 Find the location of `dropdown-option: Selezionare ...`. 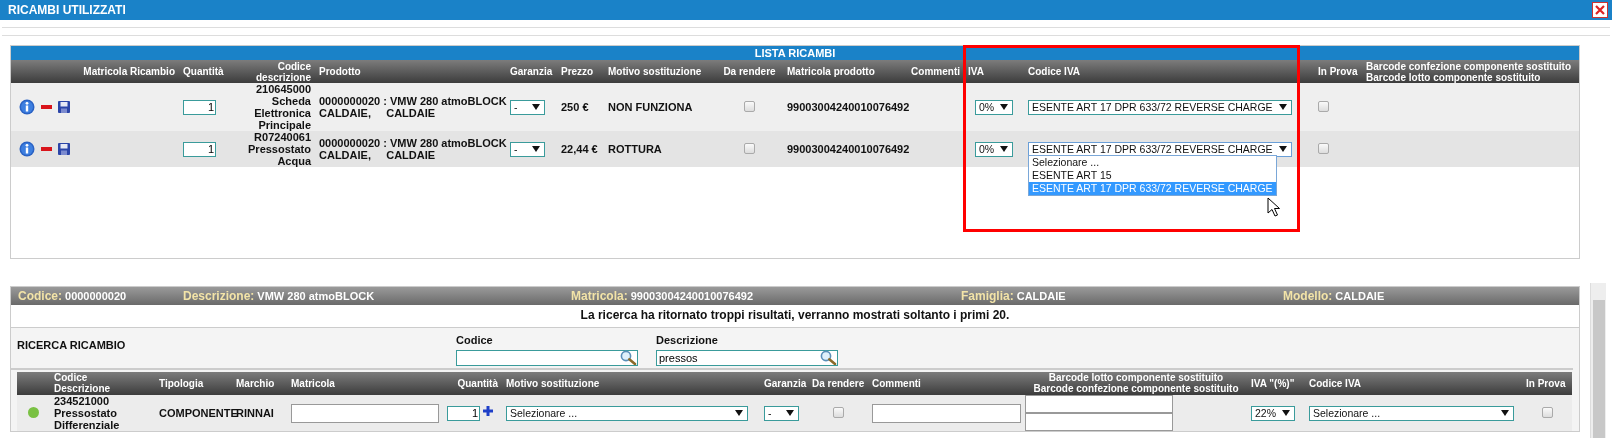

dropdown-option: Selezionare ... is located at coordinates (1152, 162).